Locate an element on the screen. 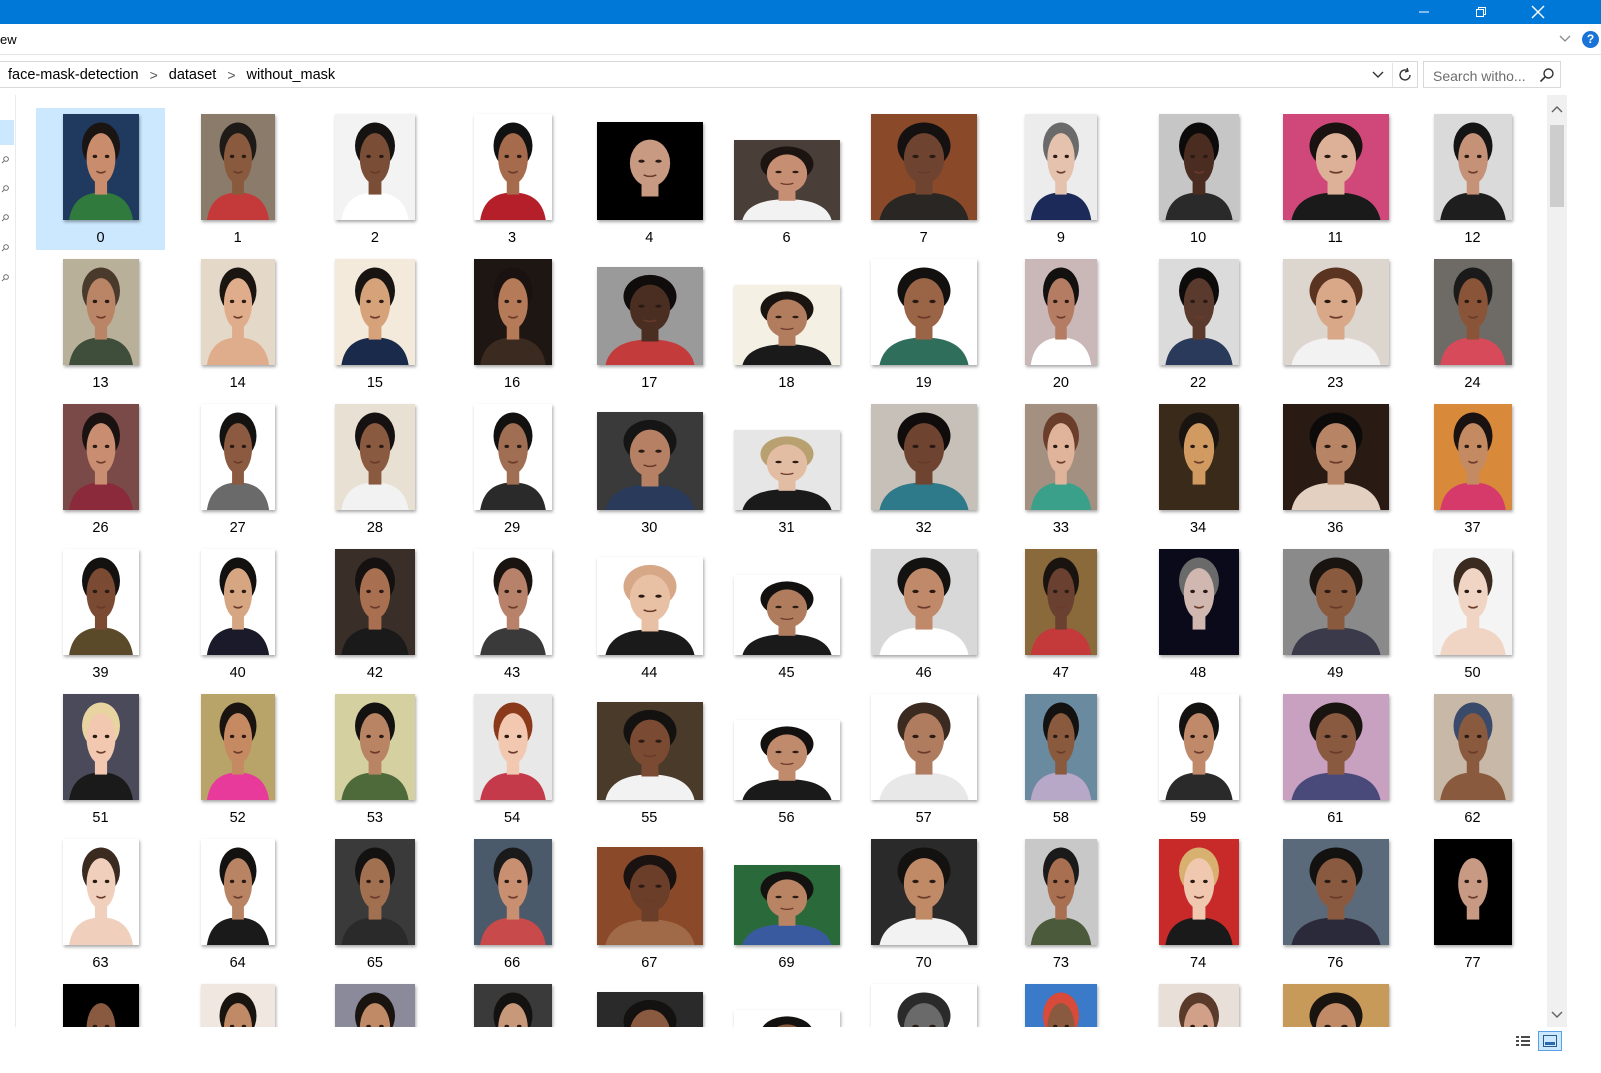 Image resolution: width=1601 pixels, height=1073 pixels. file-item: 59 is located at coordinates (1198, 759).